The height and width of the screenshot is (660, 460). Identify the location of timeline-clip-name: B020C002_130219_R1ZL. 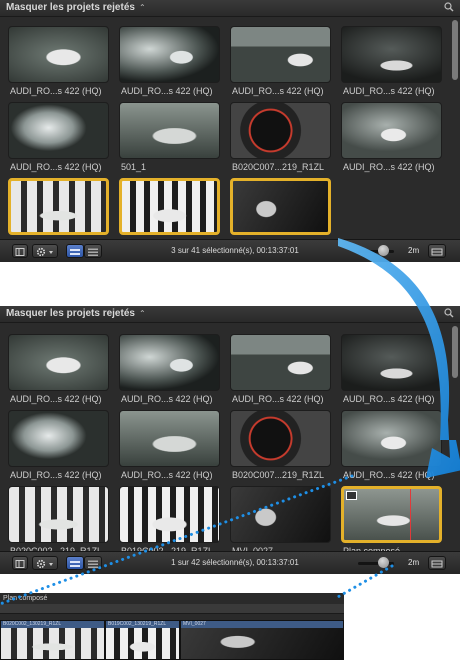
(52, 624).